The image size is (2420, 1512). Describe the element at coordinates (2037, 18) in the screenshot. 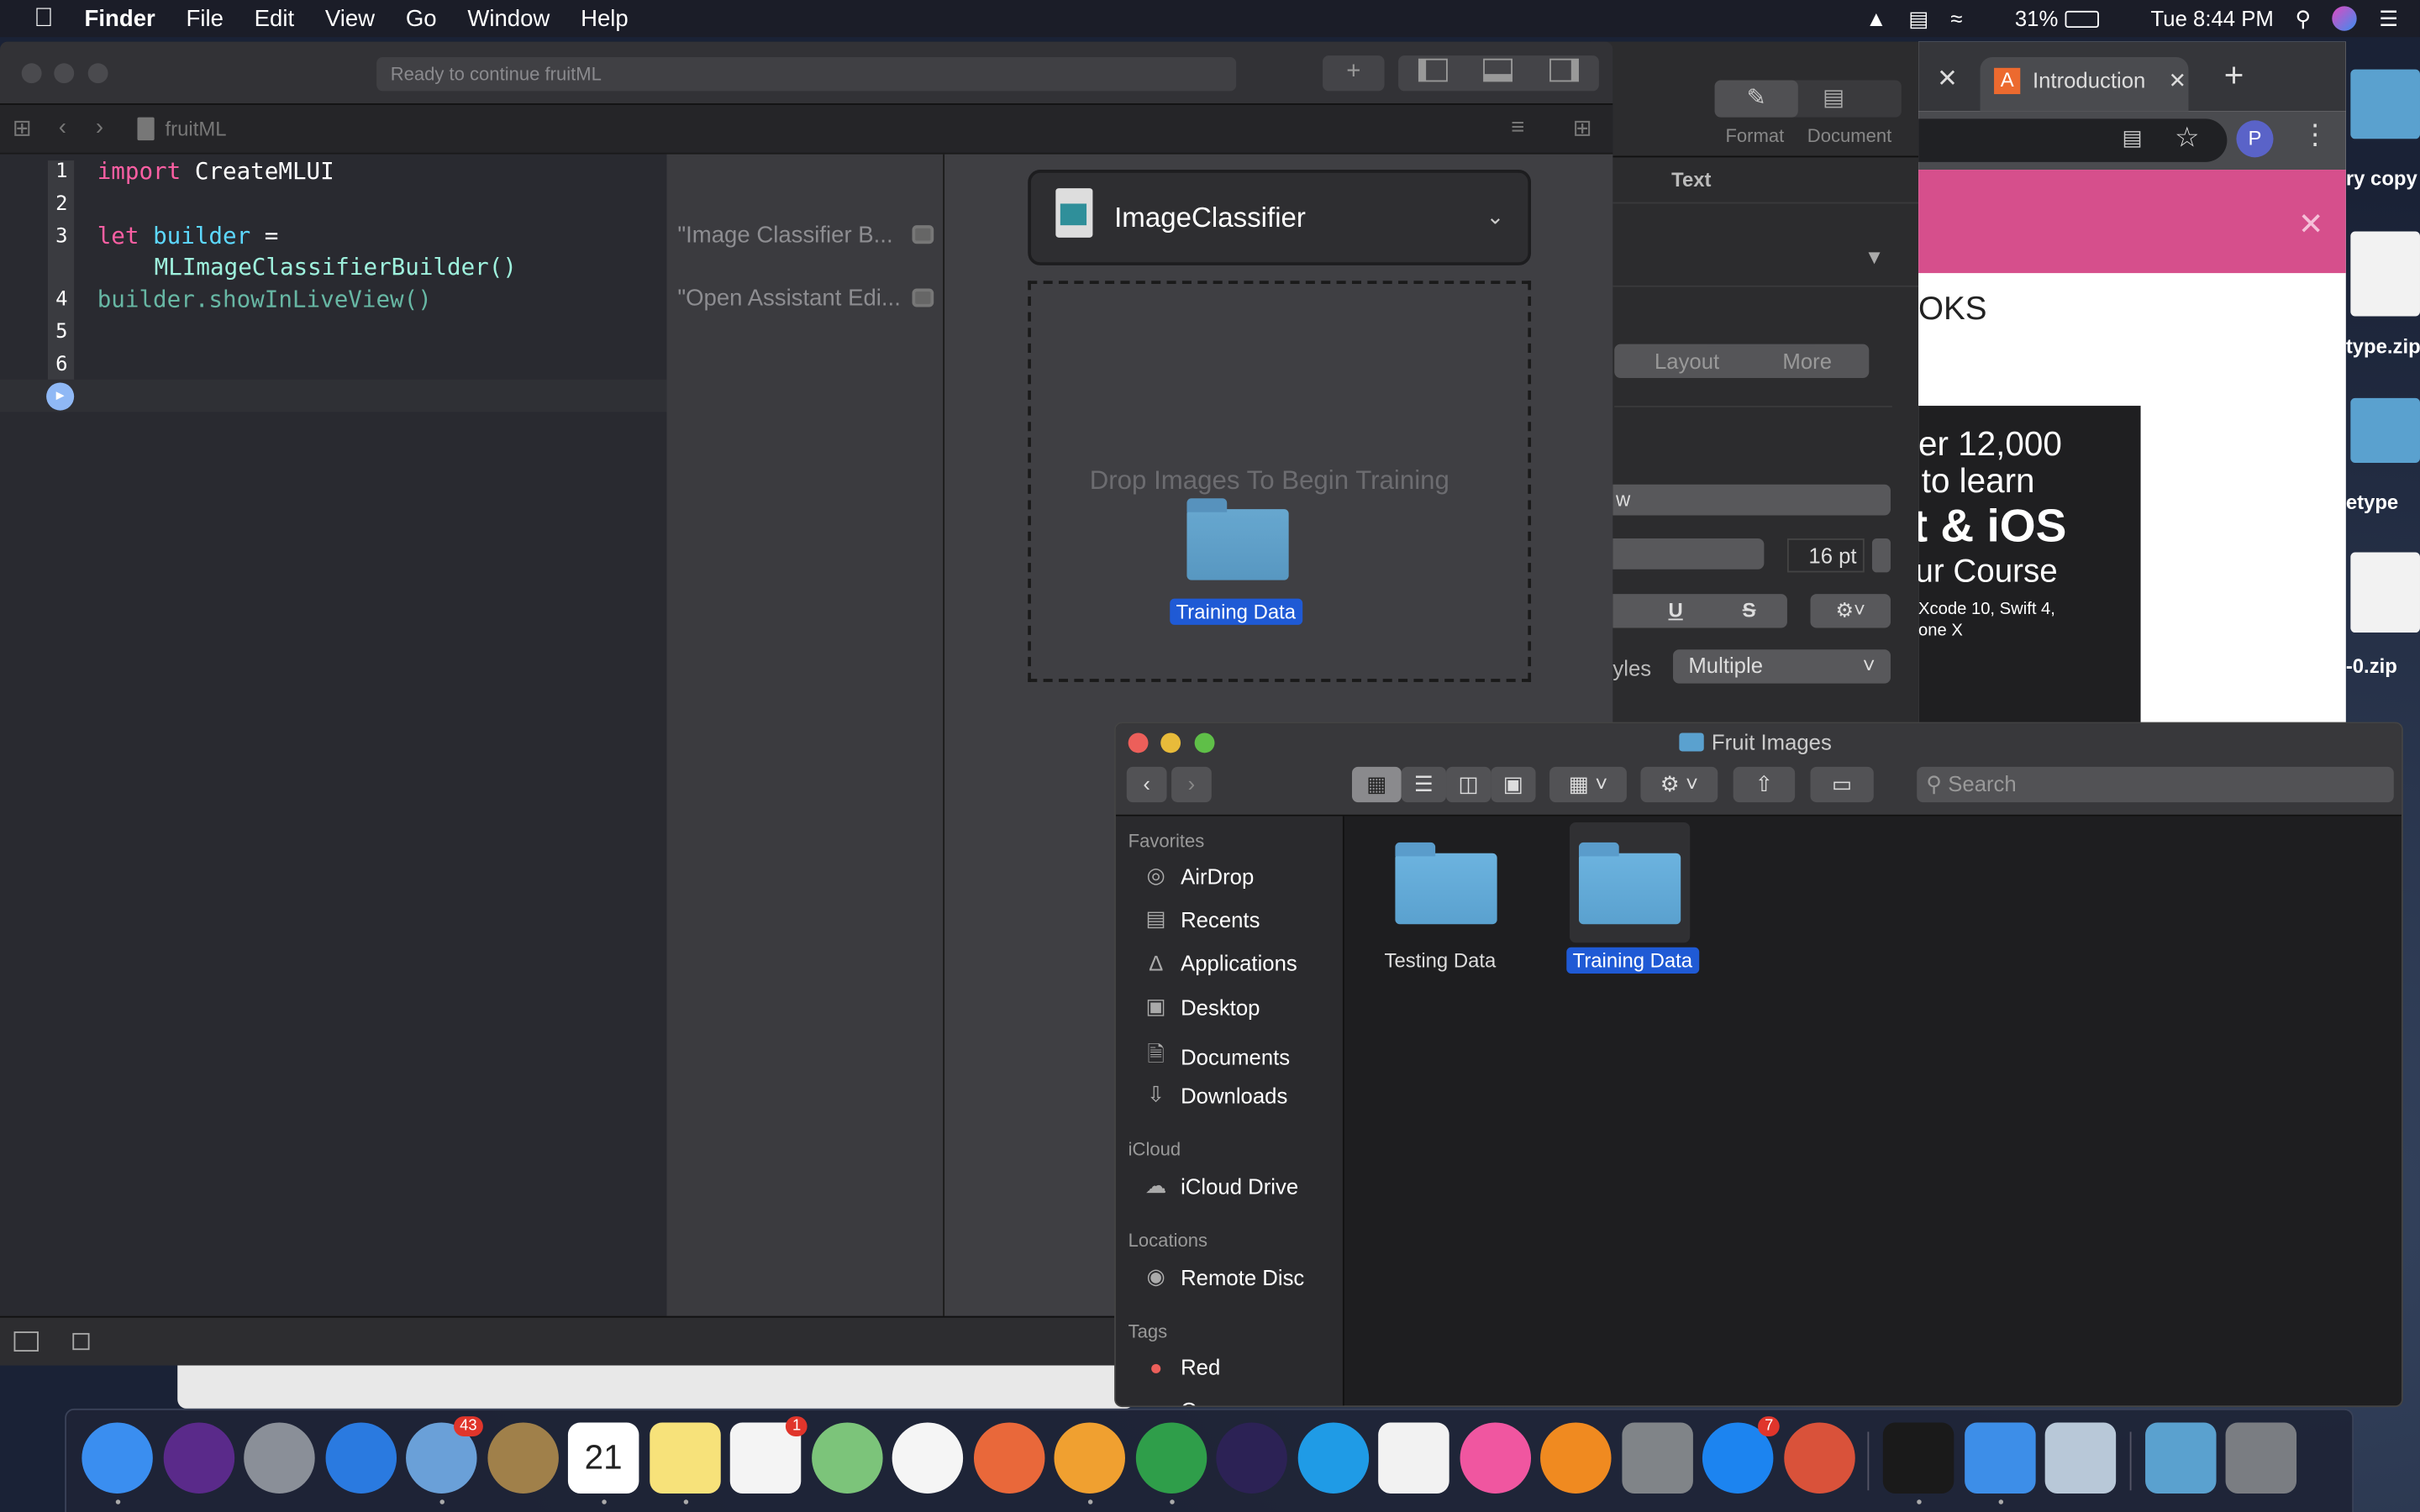

I see `battery-percent: 31%` at that location.